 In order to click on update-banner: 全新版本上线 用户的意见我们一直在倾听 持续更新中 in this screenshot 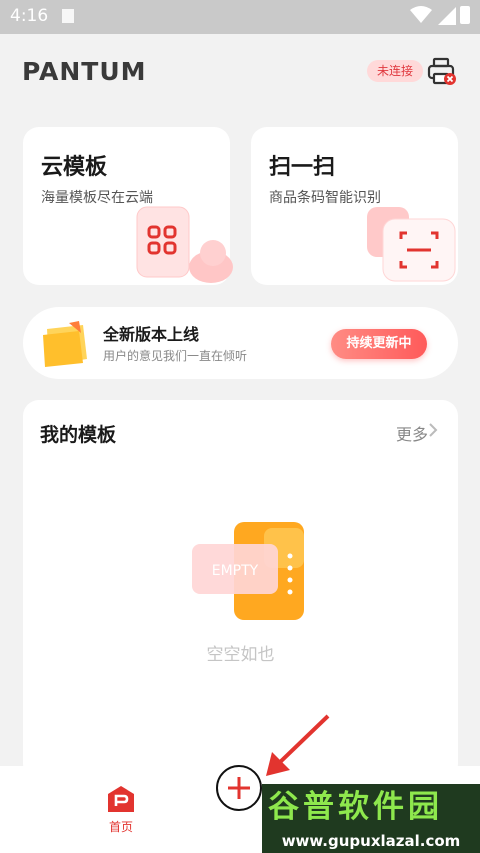, I will do `click(240, 343)`.